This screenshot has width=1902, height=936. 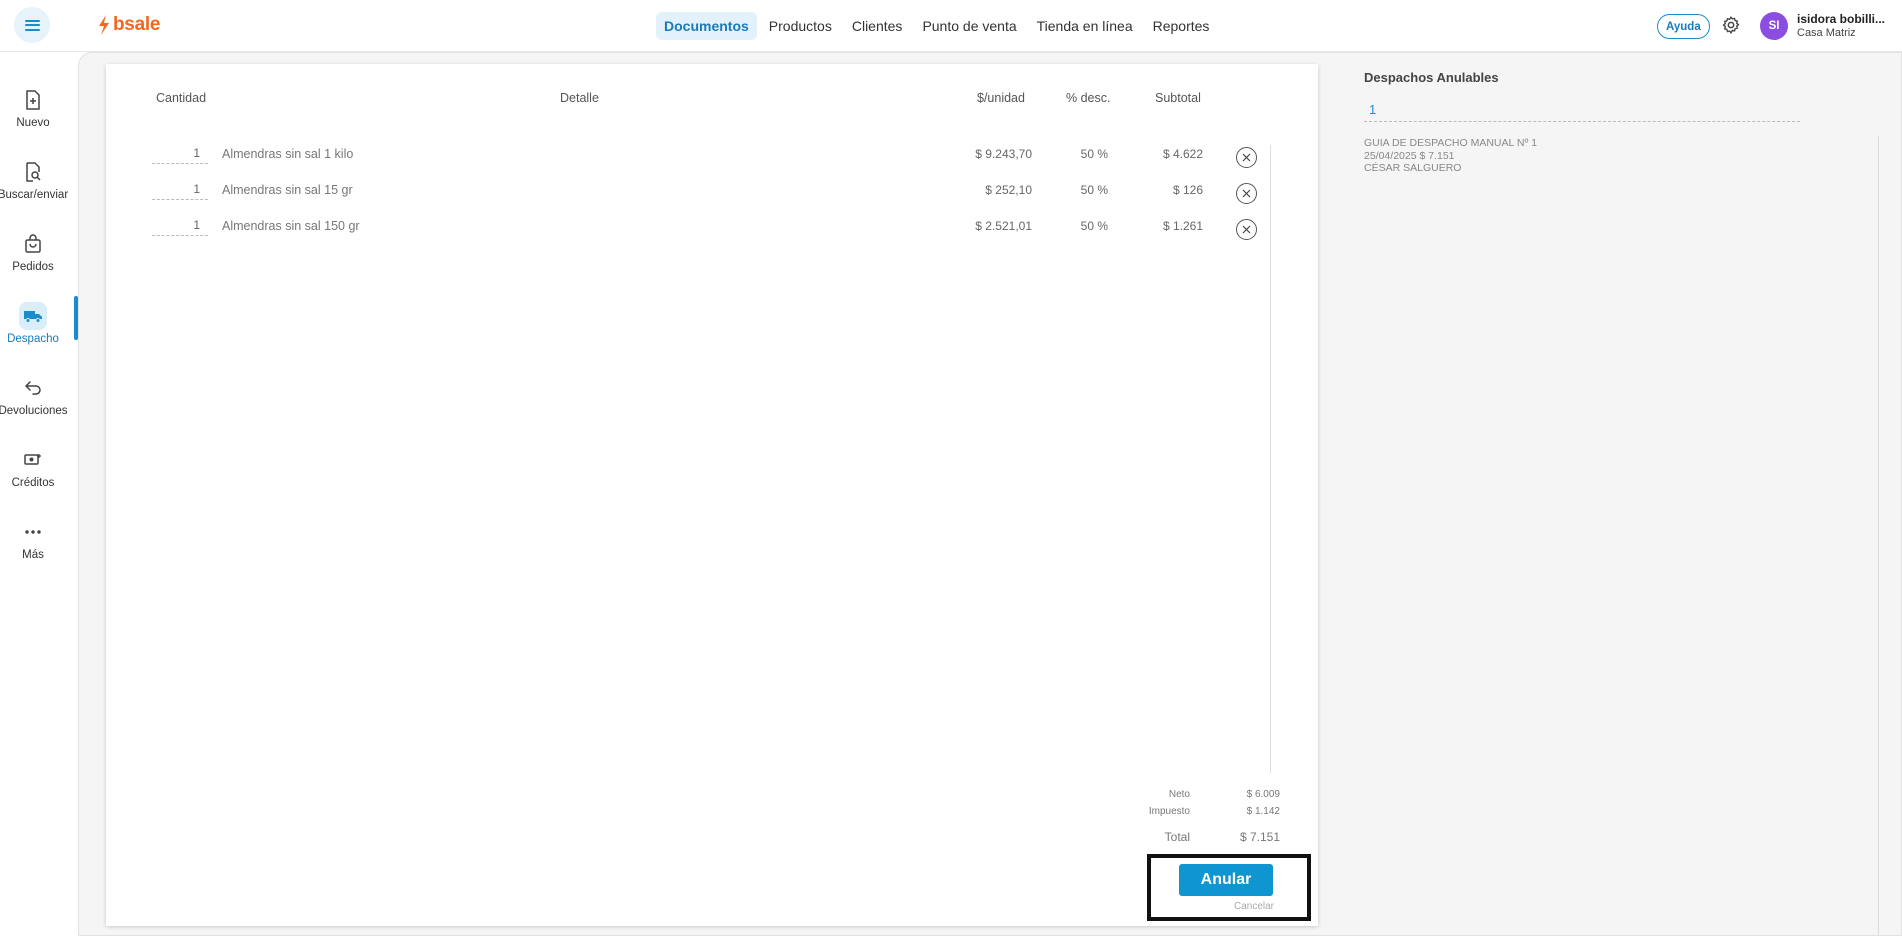 I want to click on dispatch-search-input: 1, so click(x=1582, y=112).